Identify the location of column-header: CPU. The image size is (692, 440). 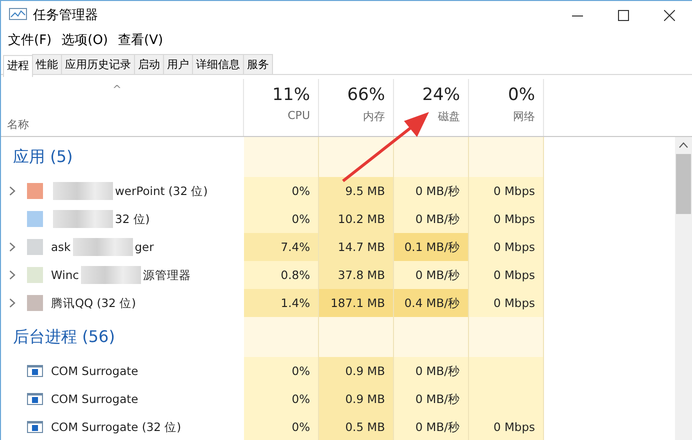
(299, 115).